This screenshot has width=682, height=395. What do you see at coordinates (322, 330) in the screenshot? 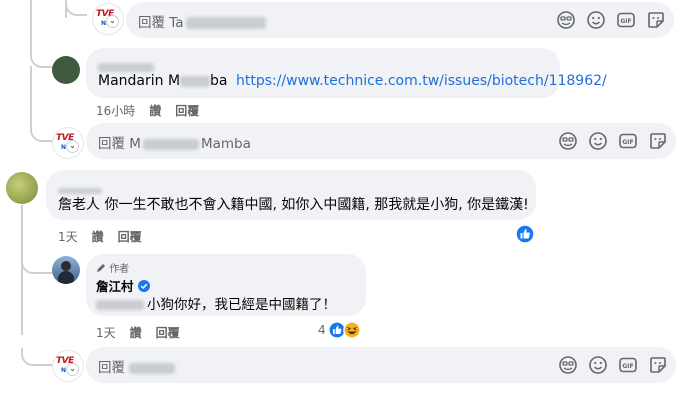
I see `reaction-count: 4` at bounding box center [322, 330].